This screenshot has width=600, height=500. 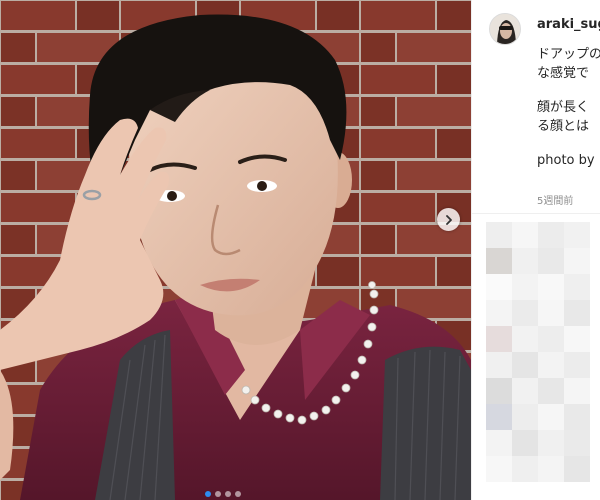 What do you see at coordinates (563, 107) in the screenshot?
I see `caption-line: 顔が長く` at bounding box center [563, 107].